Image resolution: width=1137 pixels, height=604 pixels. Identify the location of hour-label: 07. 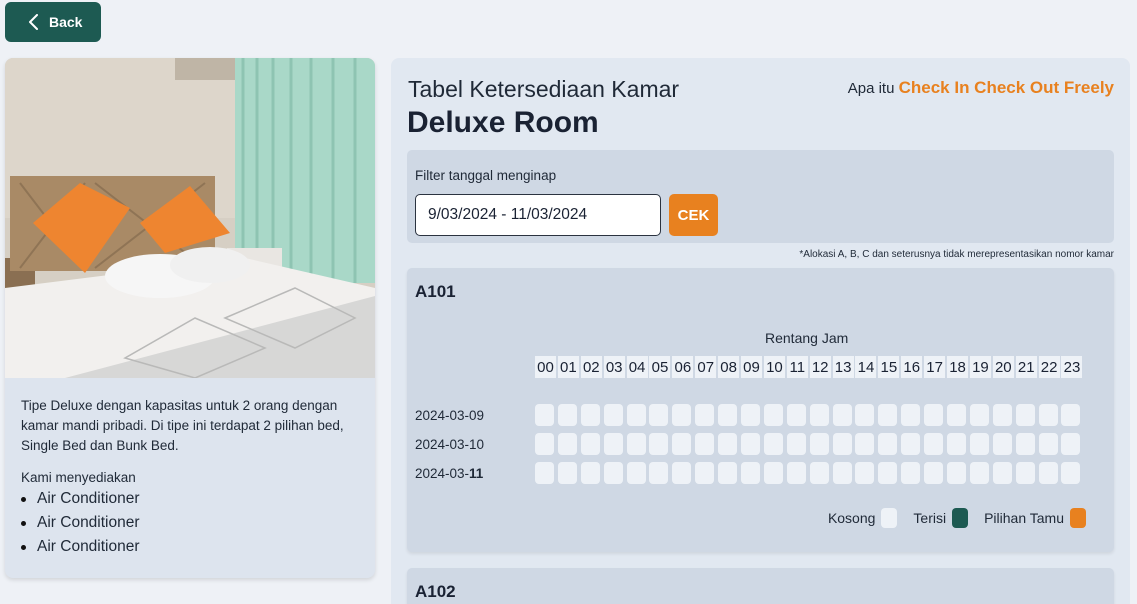
(706, 367).